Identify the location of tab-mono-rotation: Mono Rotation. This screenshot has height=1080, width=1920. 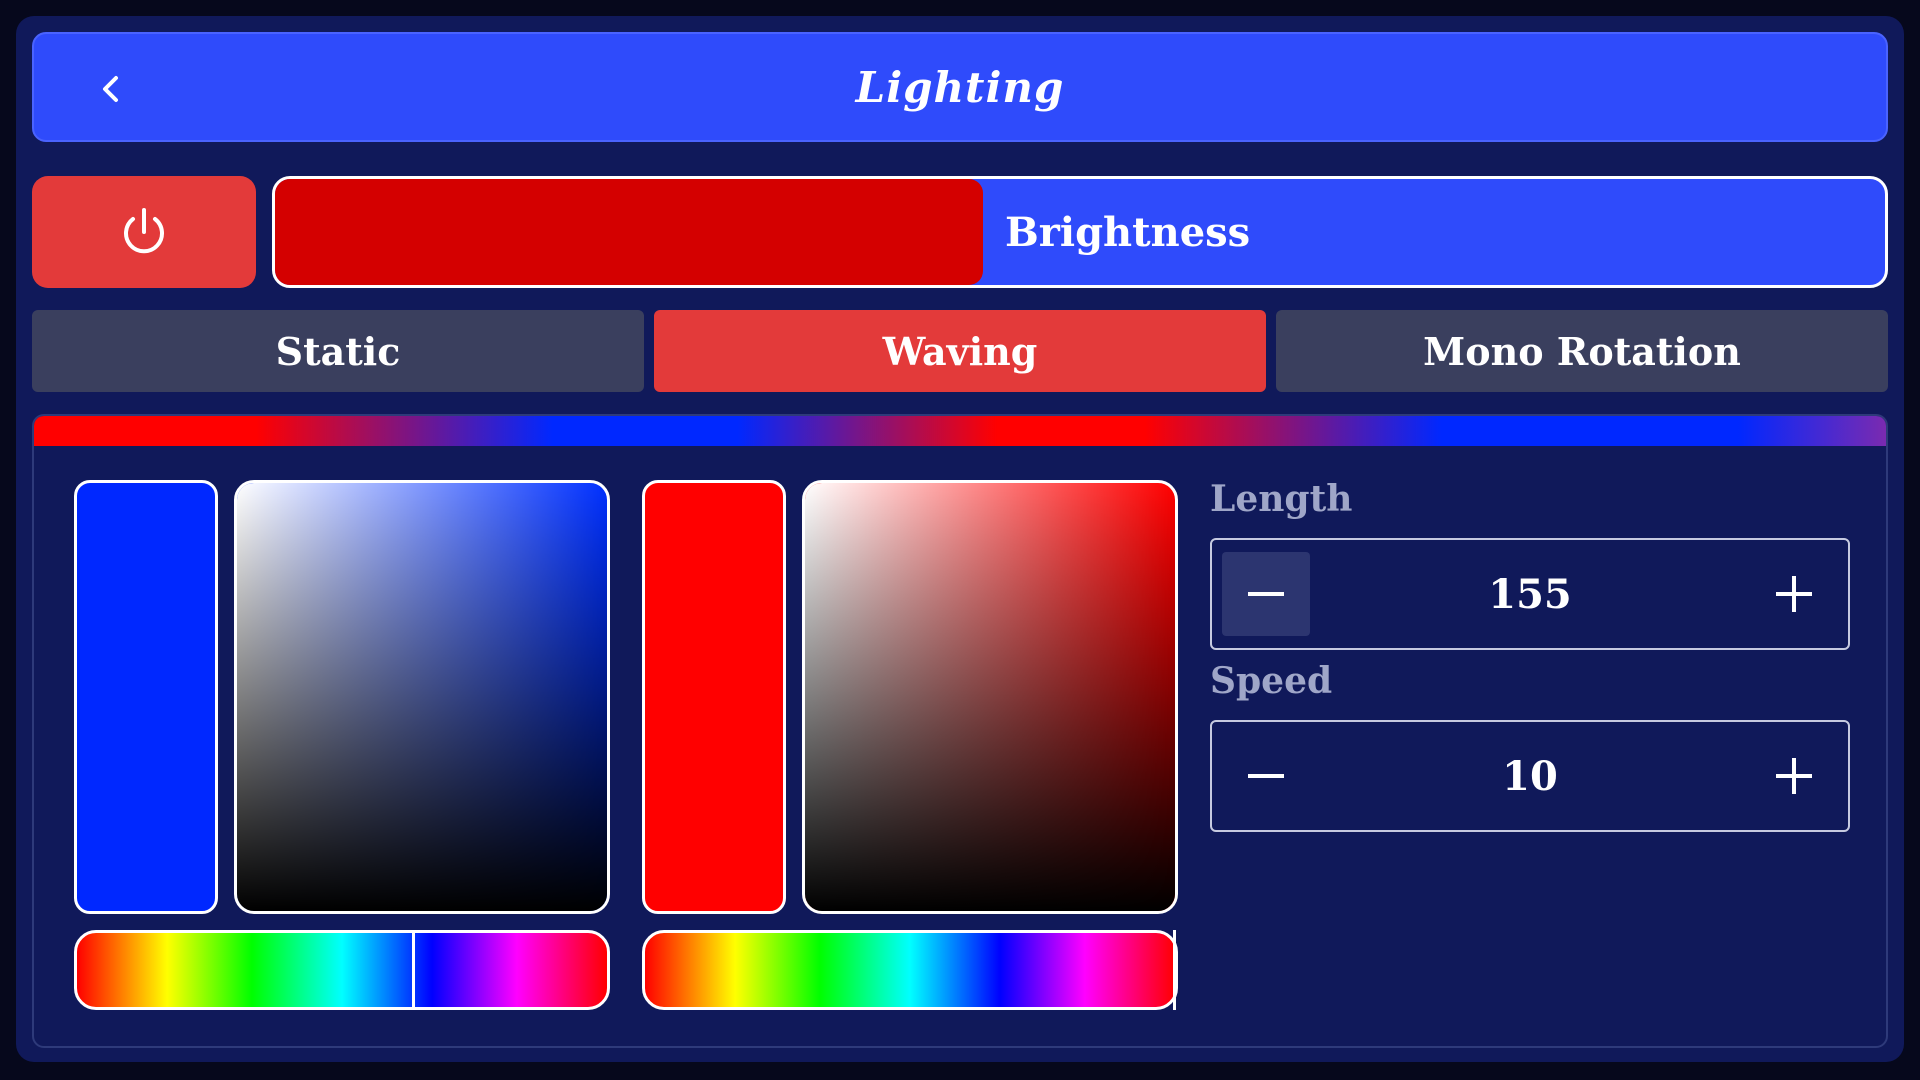
(1582, 351).